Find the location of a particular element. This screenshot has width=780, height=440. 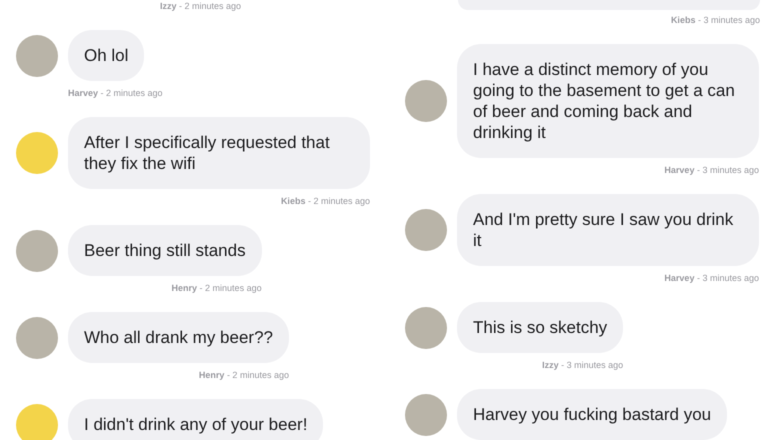

message-meta: Kiebs - 3 minutes ago is located at coordinates (715, 20).